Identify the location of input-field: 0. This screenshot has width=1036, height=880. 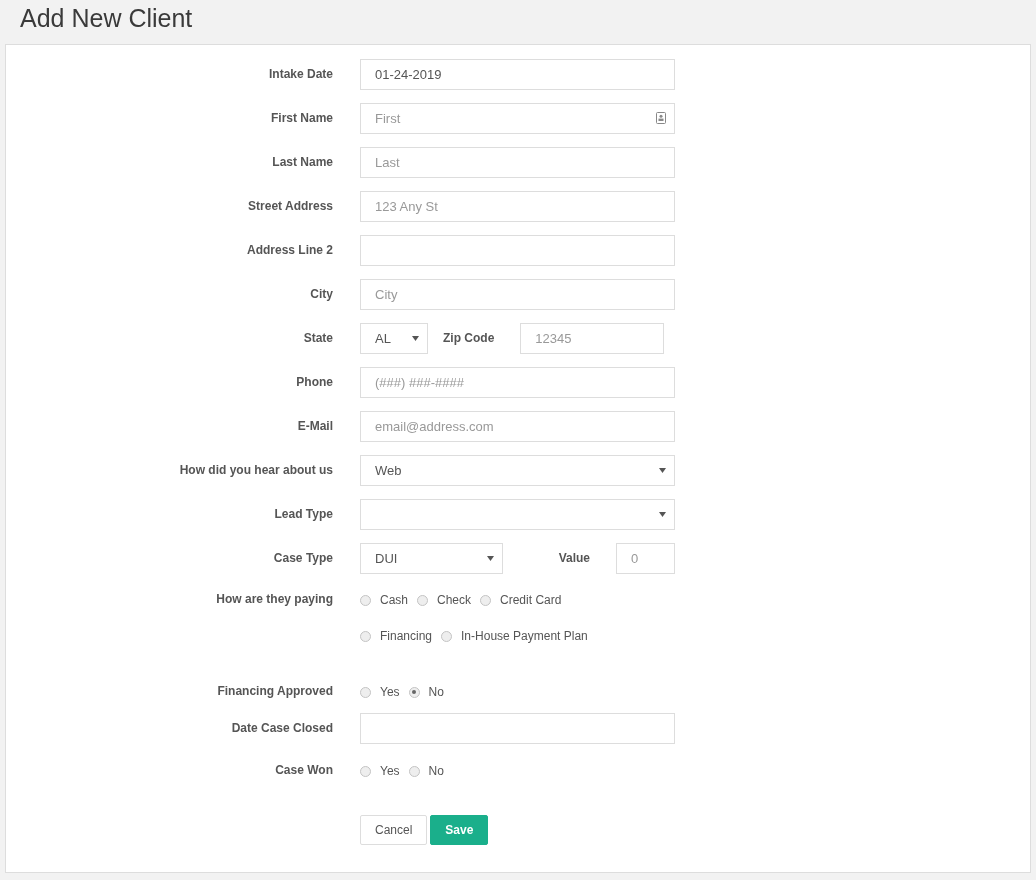
(645, 558).